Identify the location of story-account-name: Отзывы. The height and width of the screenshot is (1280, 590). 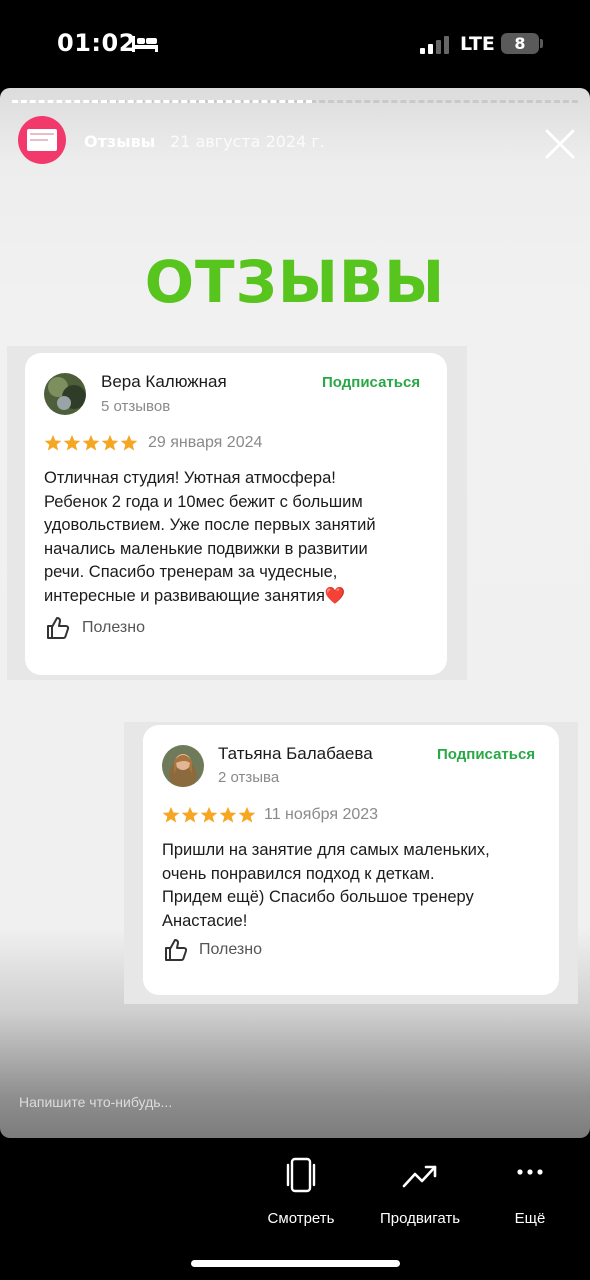
(119, 141).